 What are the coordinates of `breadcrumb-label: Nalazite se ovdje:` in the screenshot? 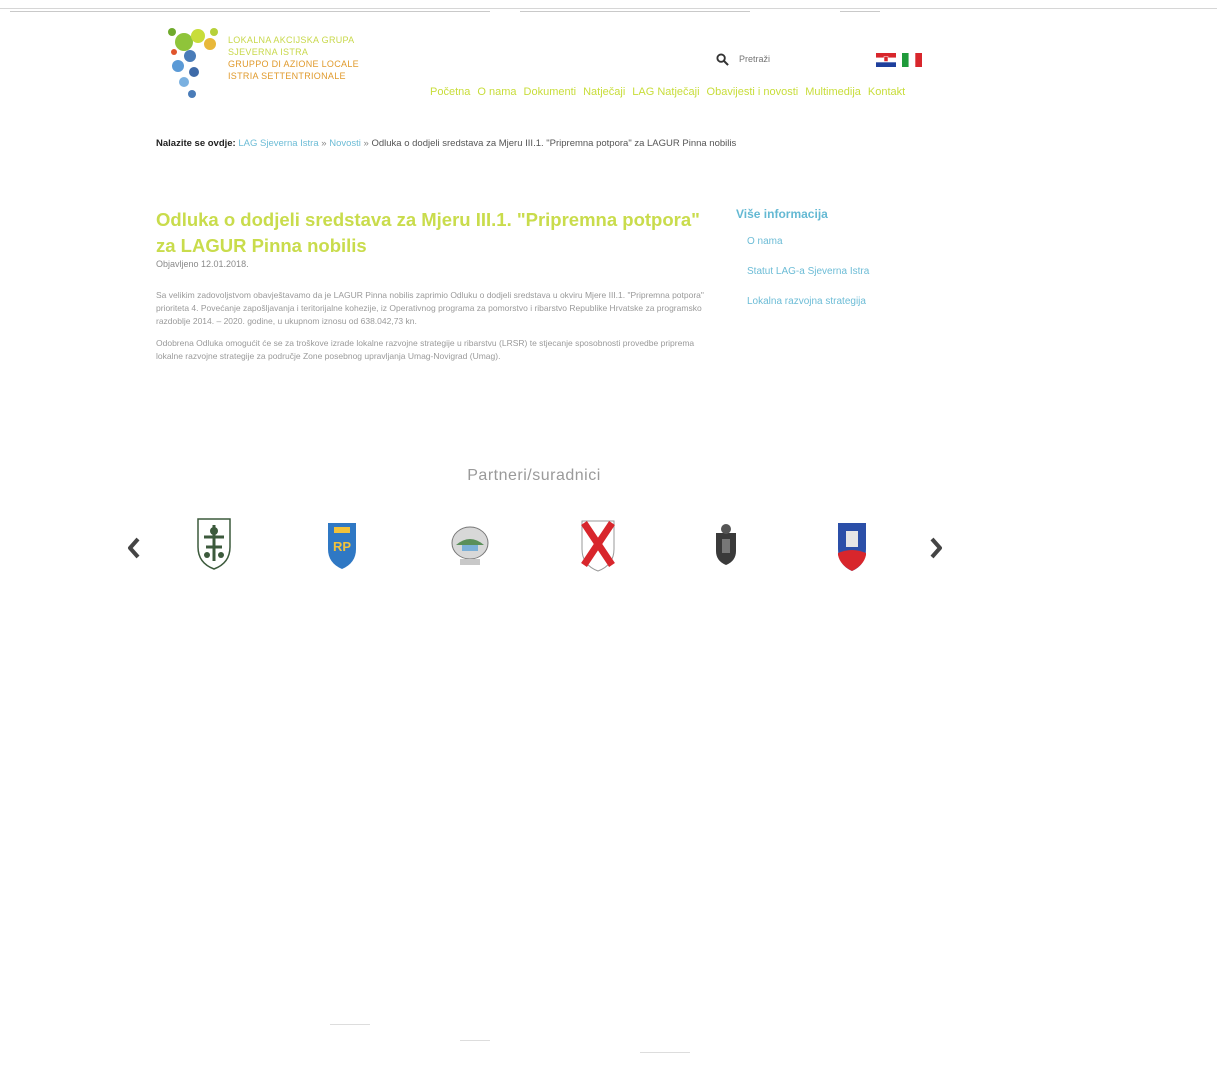 It's located at (196, 143).